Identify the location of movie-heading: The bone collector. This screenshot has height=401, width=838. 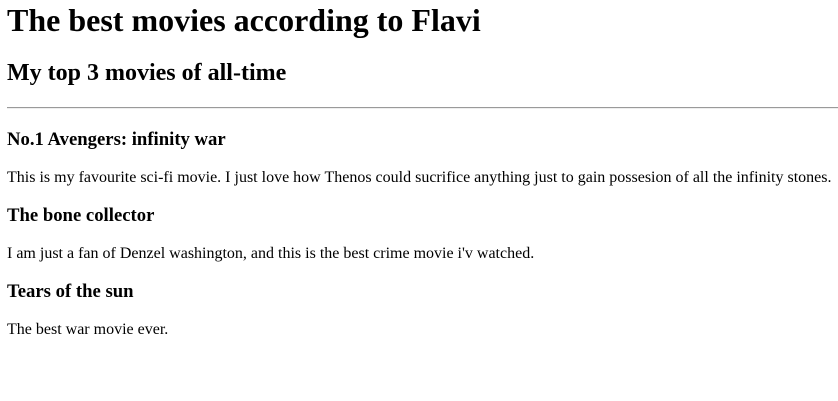
(81, 215).